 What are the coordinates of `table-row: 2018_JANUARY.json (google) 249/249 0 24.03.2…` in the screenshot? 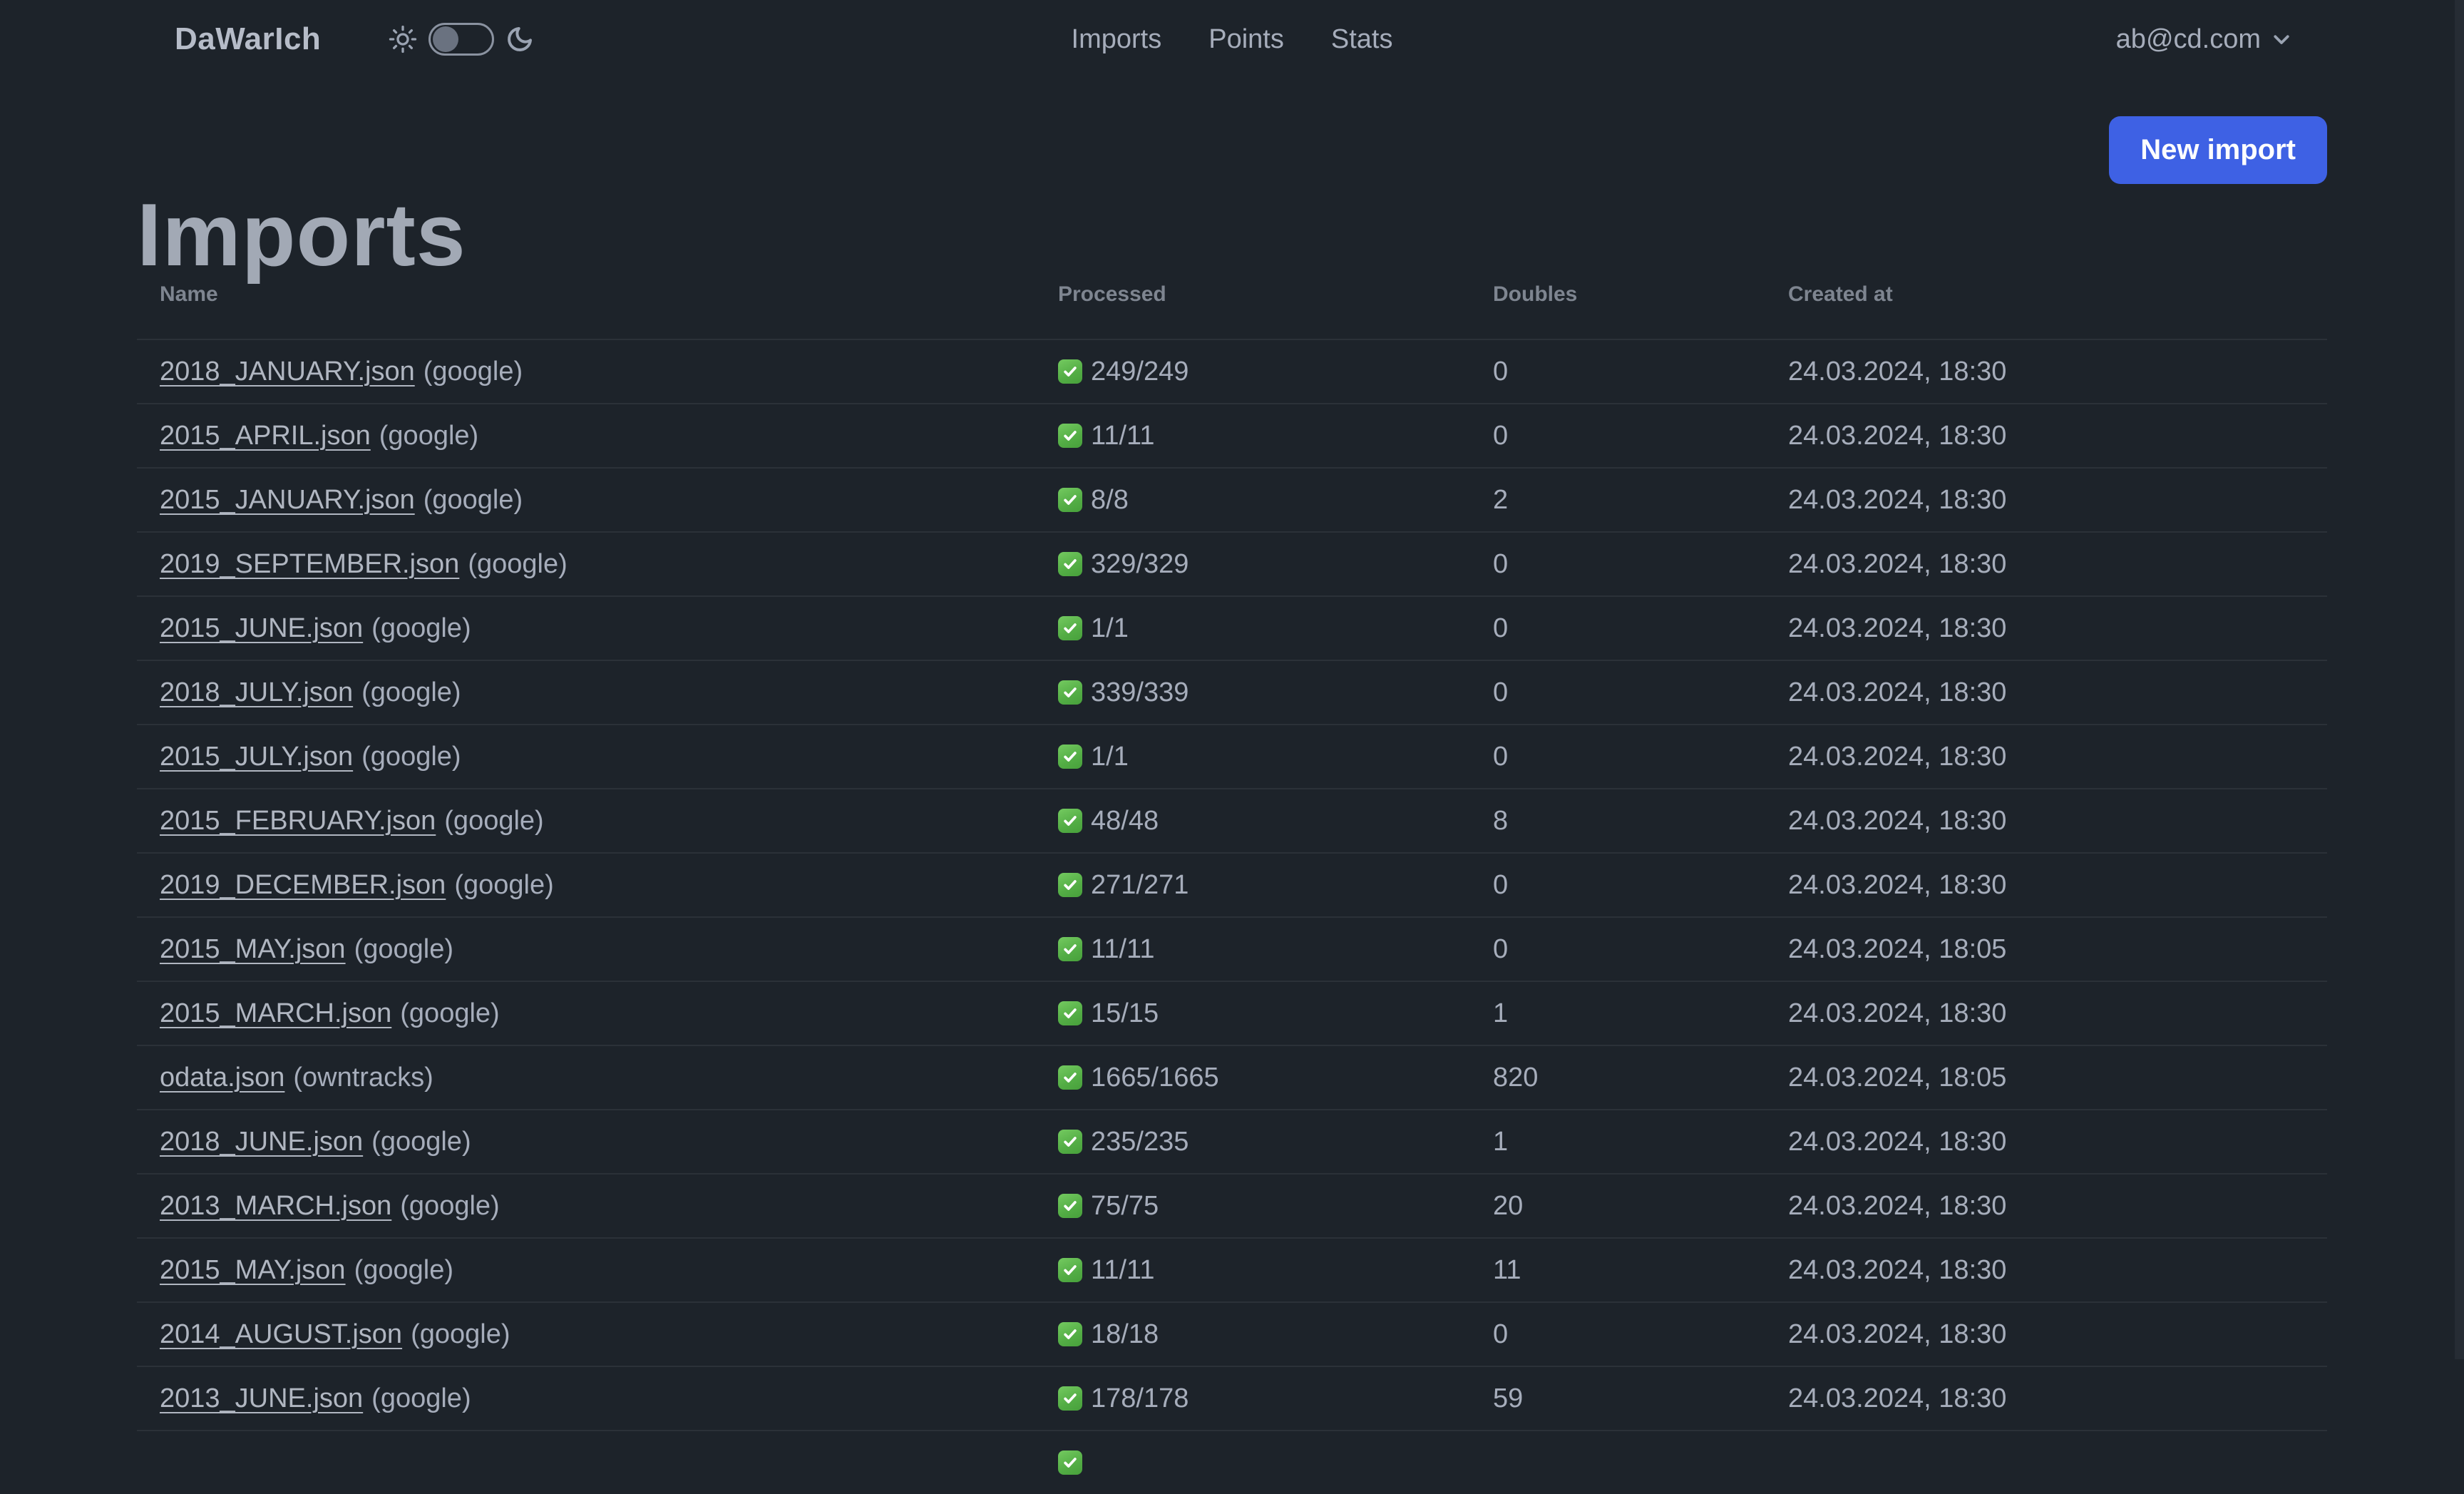 It's located at (1232, 371).